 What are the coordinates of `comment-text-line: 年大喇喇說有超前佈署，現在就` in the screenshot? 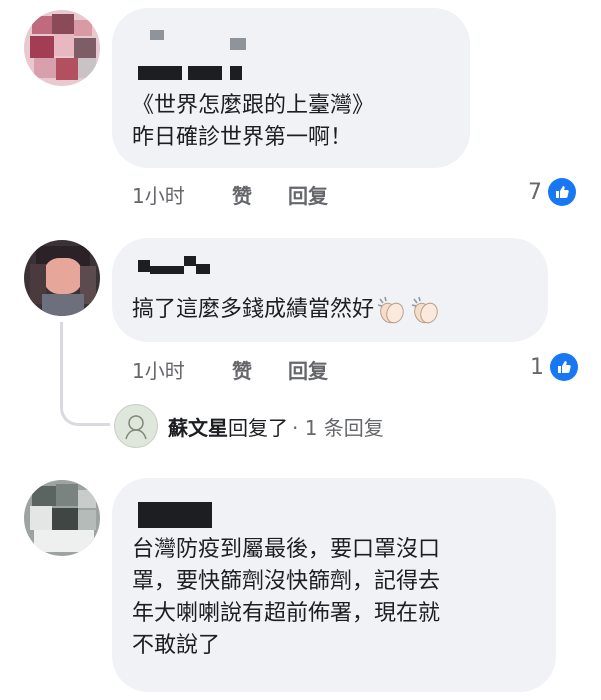 It's located at (286, 613).